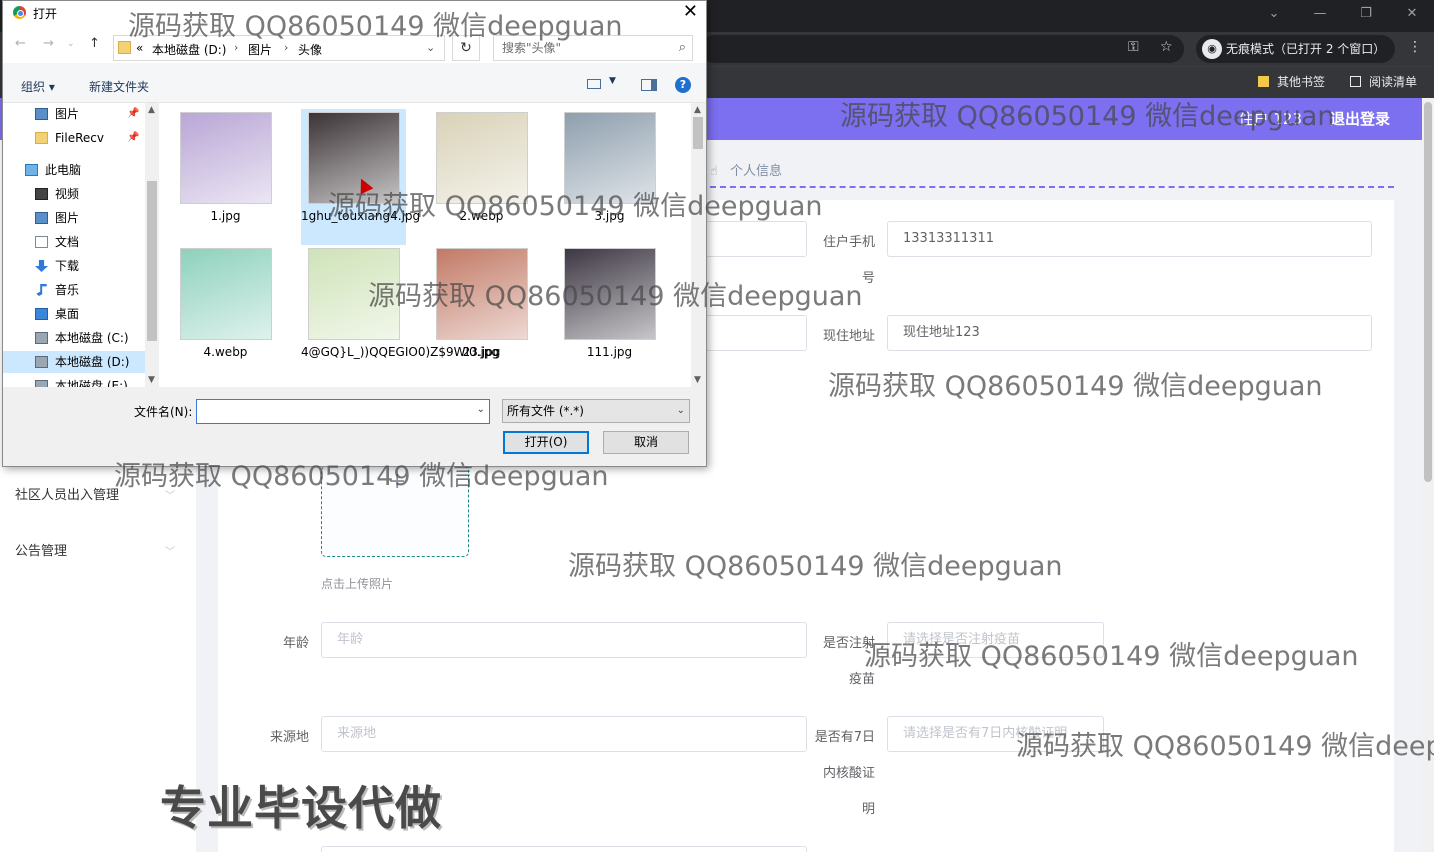 Image resolution: width=1434 pixels, height=852 pixels. Describe the element at coordinates (1133, 47) in the screenshot. I see `key-icon: ⚿` at that location.